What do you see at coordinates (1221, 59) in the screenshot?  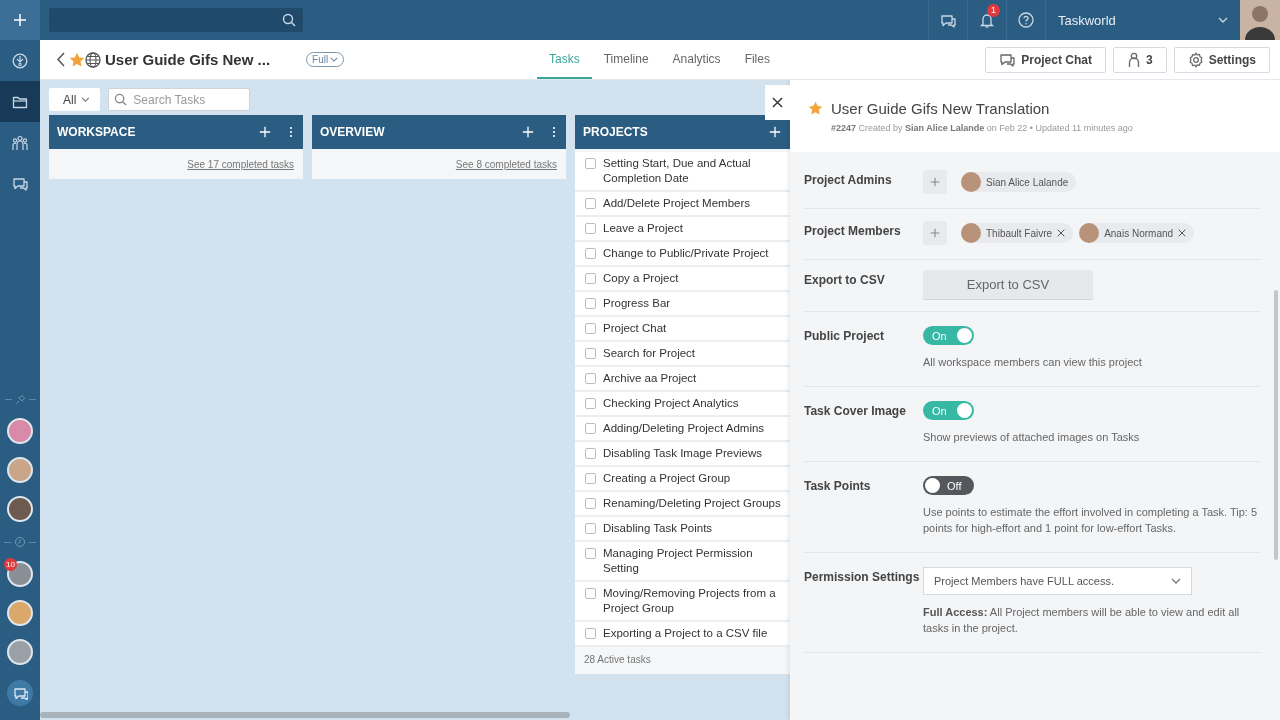 I see `settings-button: Settings` at bounding box center [1221, 59].